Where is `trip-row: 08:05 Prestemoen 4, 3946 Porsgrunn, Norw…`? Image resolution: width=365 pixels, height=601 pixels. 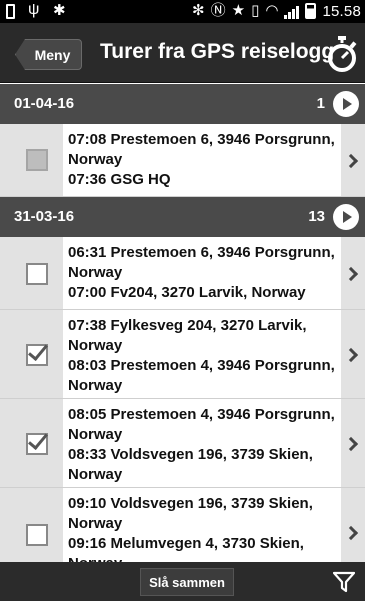 trip-row: 08:05 Prestemoen 4, 3946 Porsgrunn, Norw… is located at coordinates (182, 443).